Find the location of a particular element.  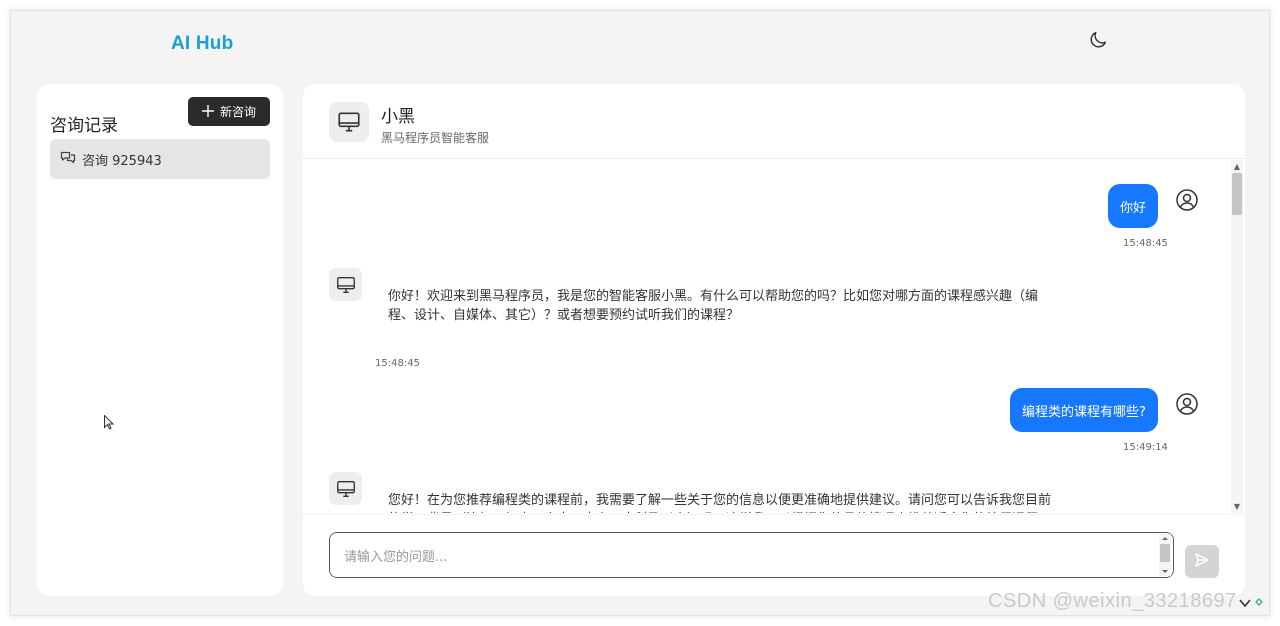

watermark: CSDN @weixin_33218697 is located at coordinates (1112, 601).